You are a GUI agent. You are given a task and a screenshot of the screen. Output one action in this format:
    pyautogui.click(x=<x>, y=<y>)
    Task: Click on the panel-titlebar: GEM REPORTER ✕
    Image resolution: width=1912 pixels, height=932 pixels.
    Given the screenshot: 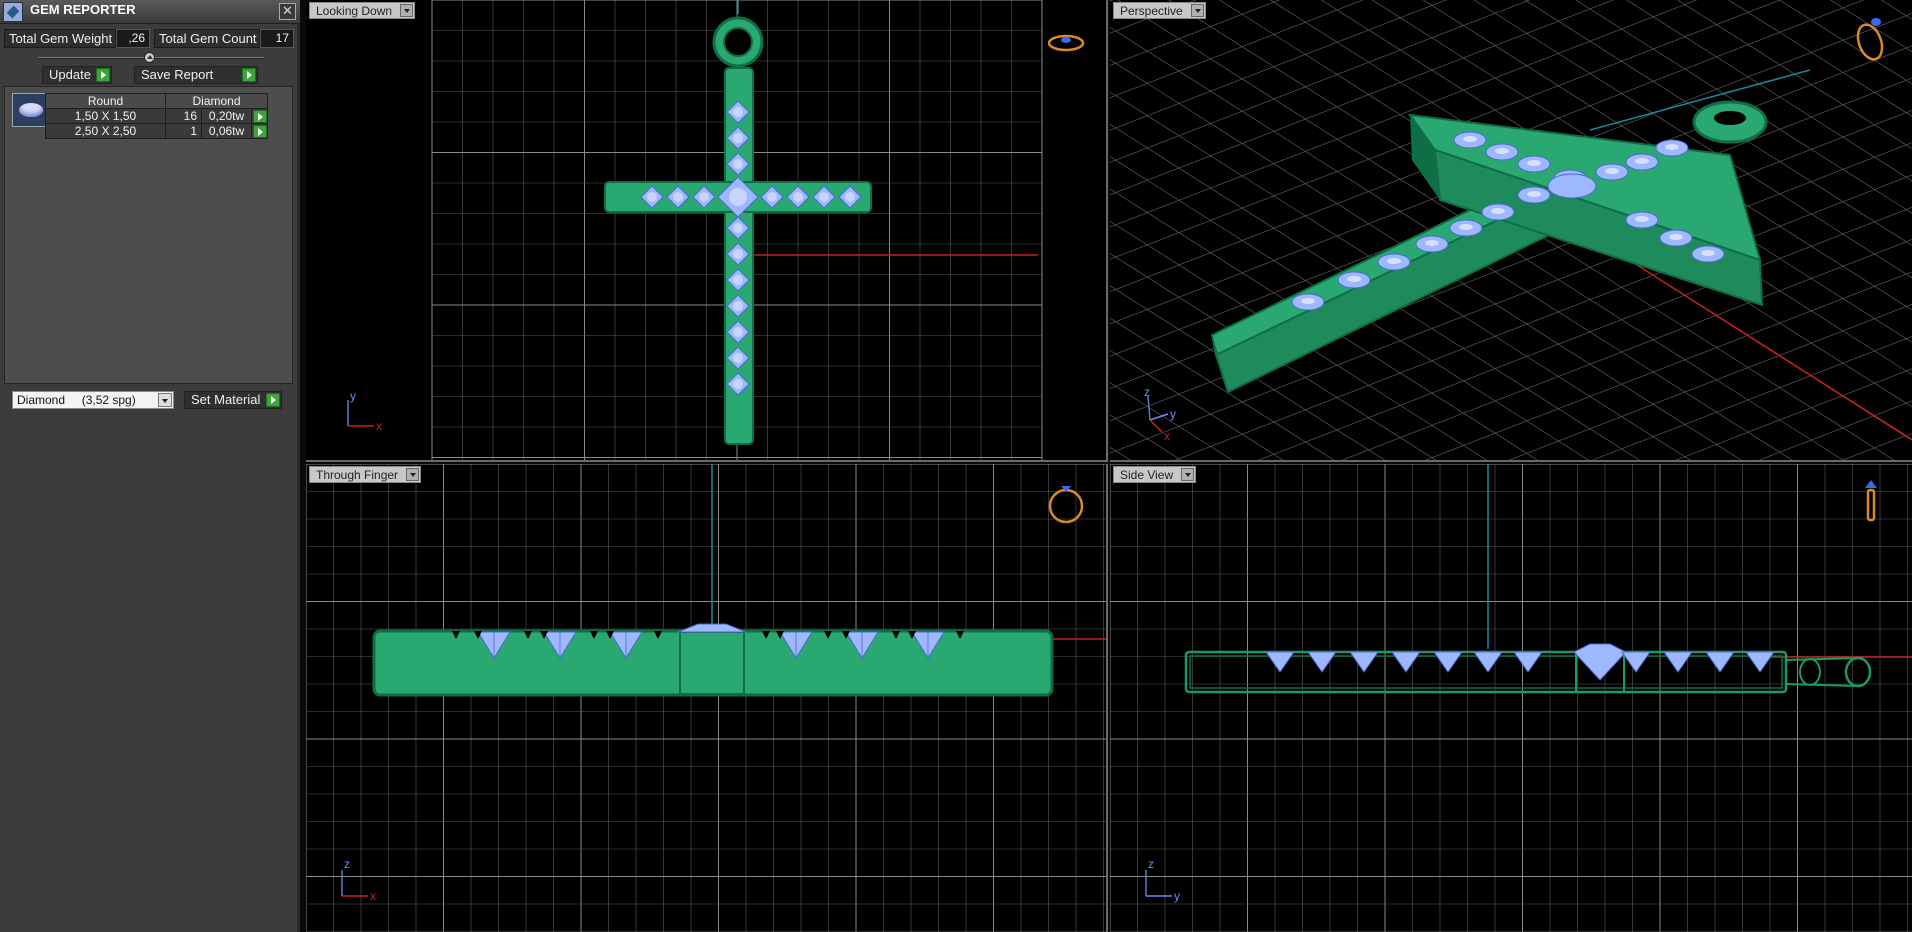 What is the action you would take?
    pyautogui.click(x=150, y=12)
    